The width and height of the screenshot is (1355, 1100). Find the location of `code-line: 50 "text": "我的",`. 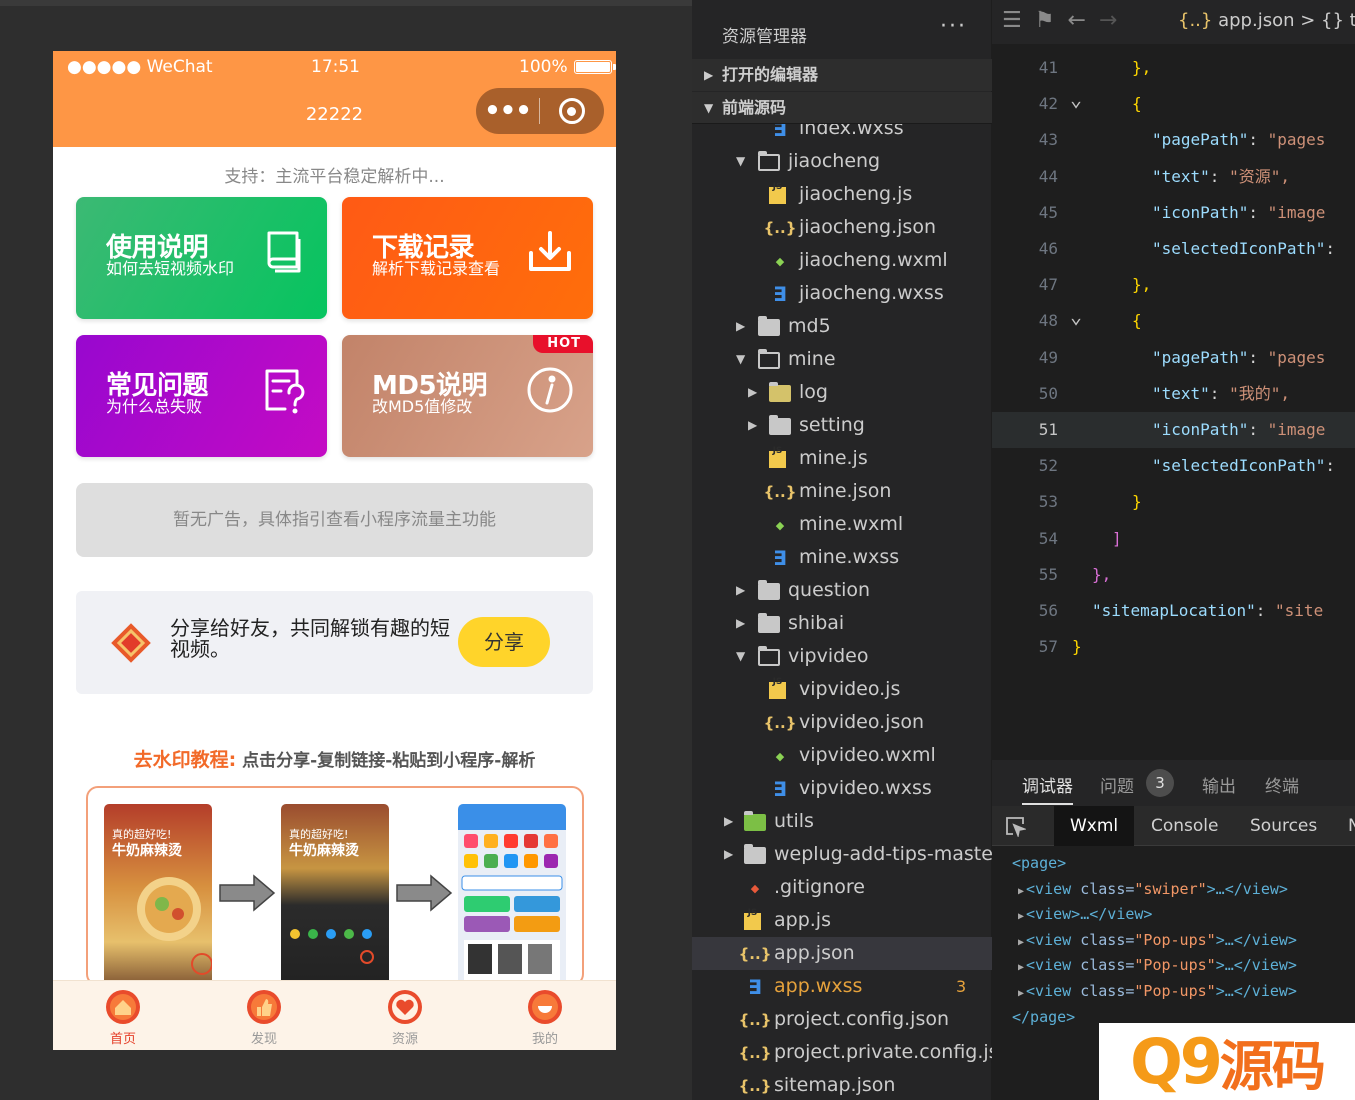

code-line: 50 "text": "我的", is located at coordinates (1173, 394).